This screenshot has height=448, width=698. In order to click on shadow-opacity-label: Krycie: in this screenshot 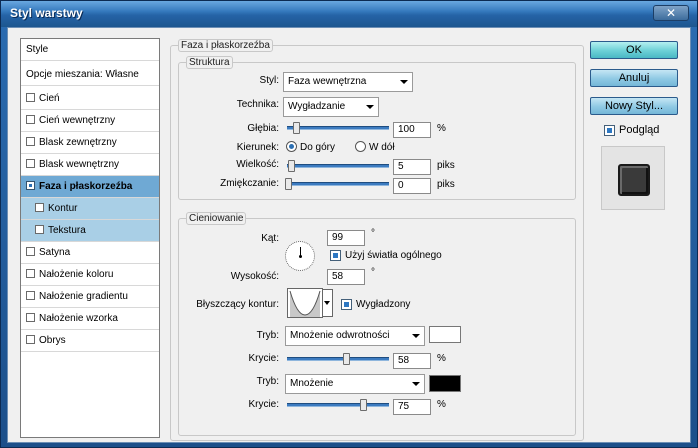, I will do `click(263, 404)`.